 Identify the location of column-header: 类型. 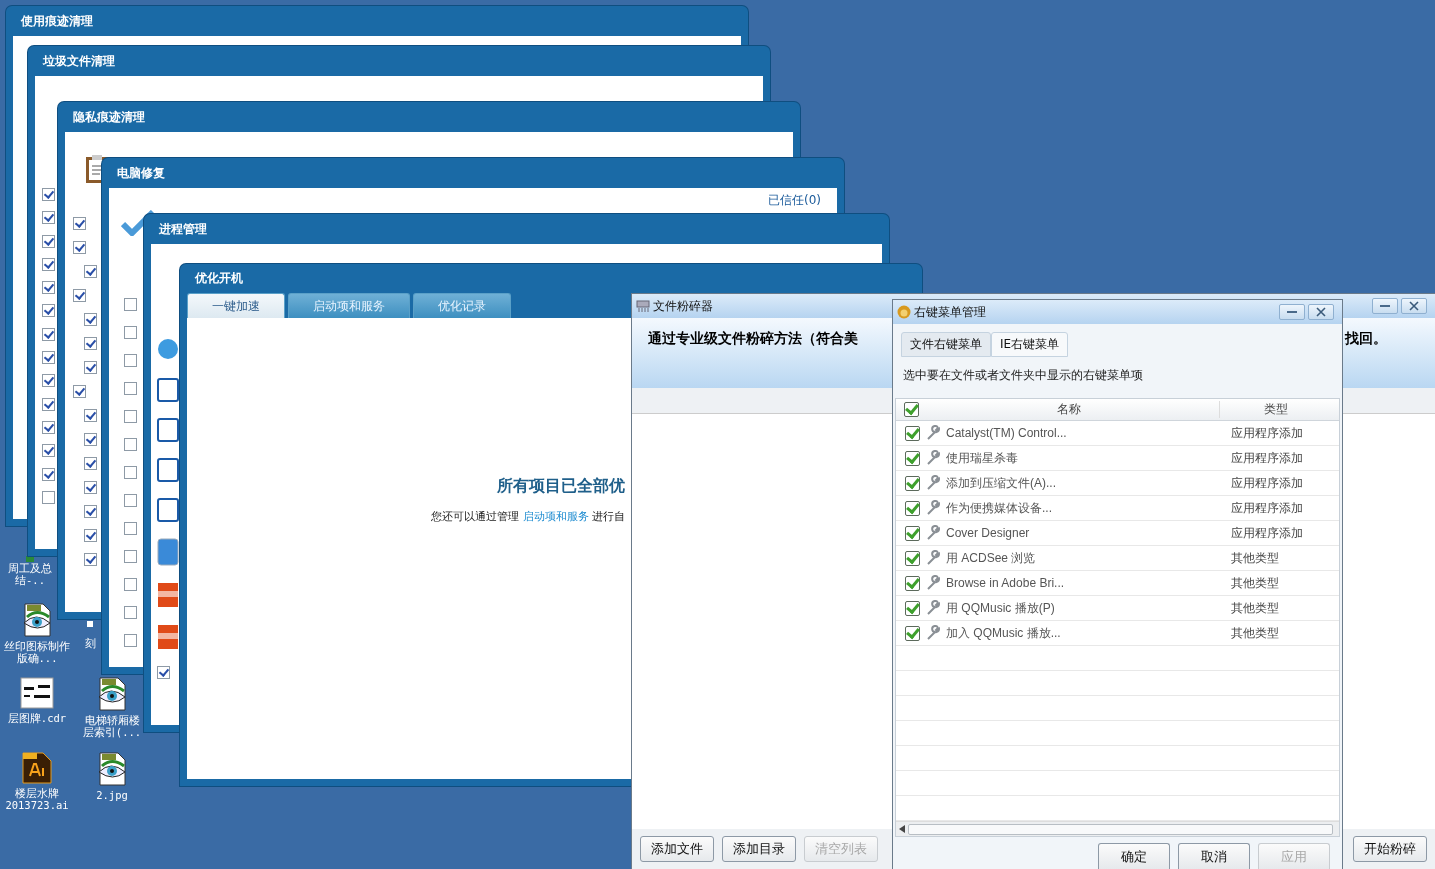
(1275, 409).